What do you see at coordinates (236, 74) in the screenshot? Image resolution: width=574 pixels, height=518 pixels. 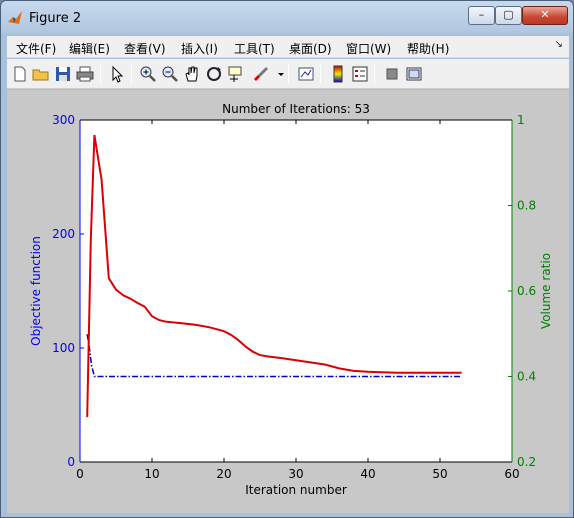 I see `data-cursor-icon` at bounding box center [236, 74].